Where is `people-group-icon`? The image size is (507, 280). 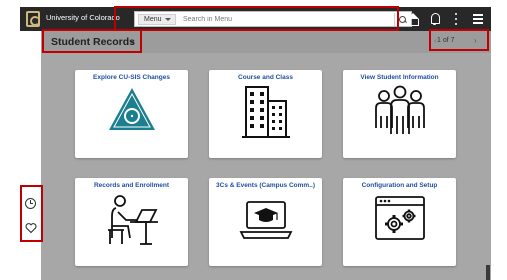
people-group-icon is located at coordinates (399, 109).